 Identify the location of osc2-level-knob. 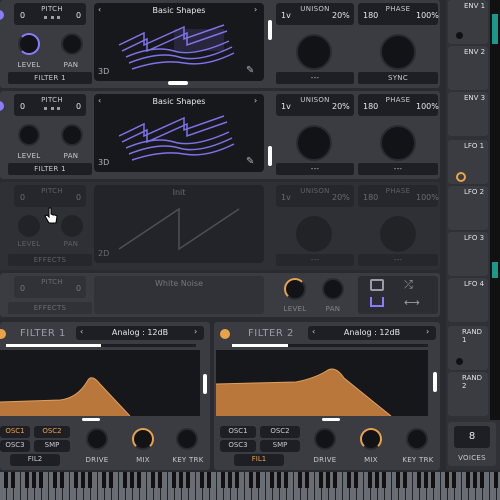
(29, 135).